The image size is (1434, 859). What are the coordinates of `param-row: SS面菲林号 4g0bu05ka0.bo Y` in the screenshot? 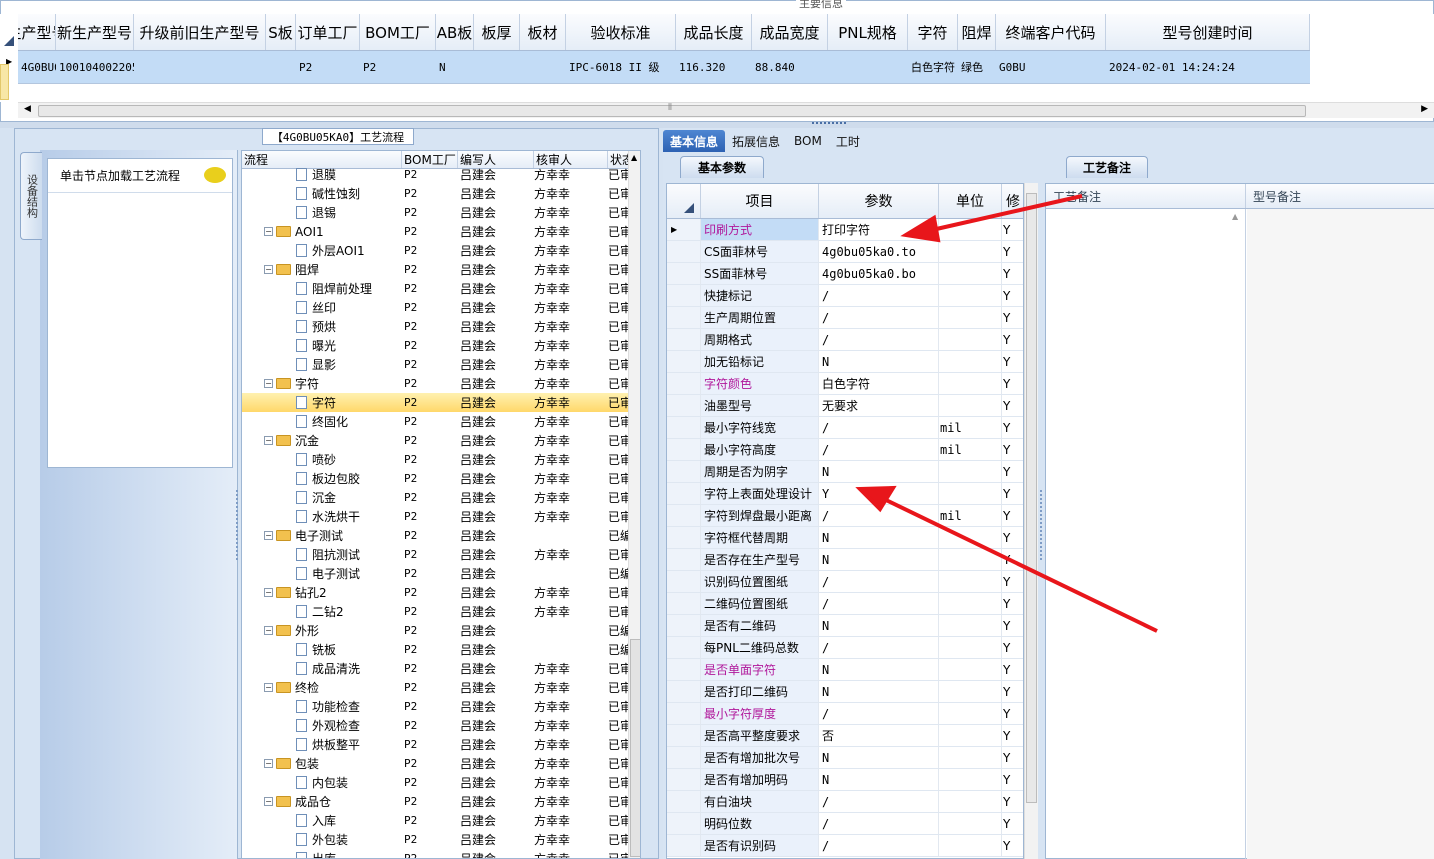 It's located at (845, 274).